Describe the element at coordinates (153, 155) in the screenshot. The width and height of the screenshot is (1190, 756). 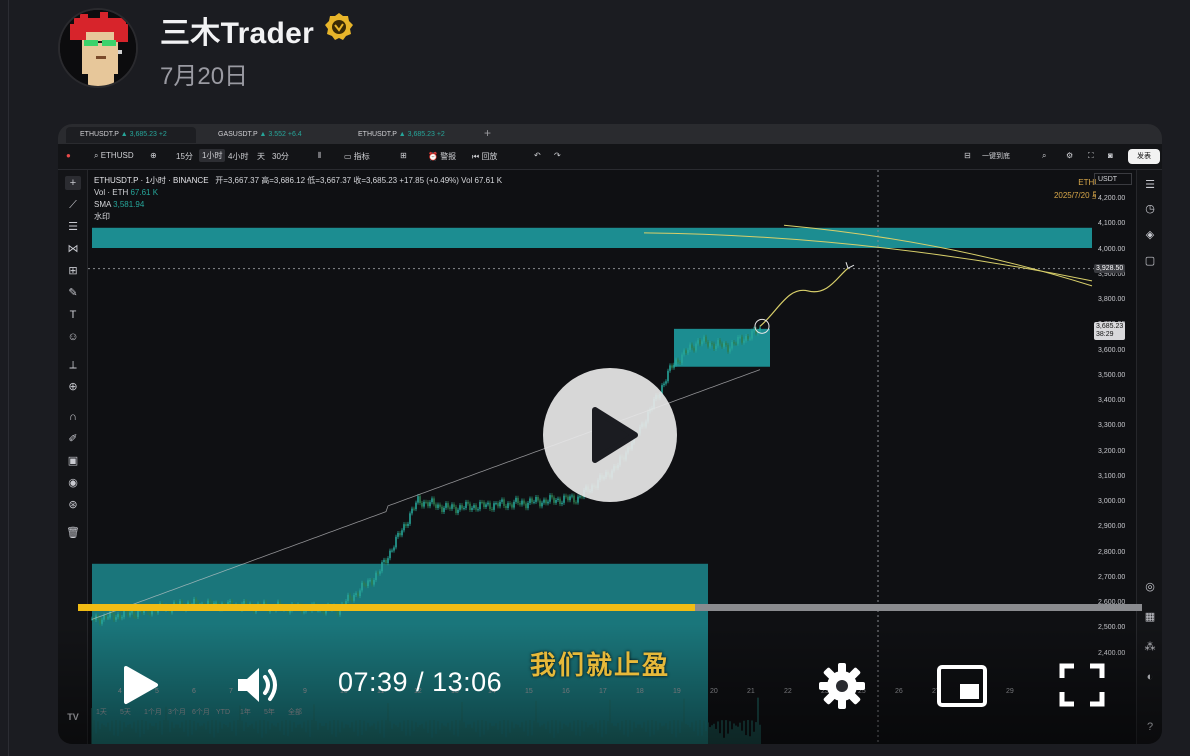
I see `add-symbol-icon: ⊕` at that location.